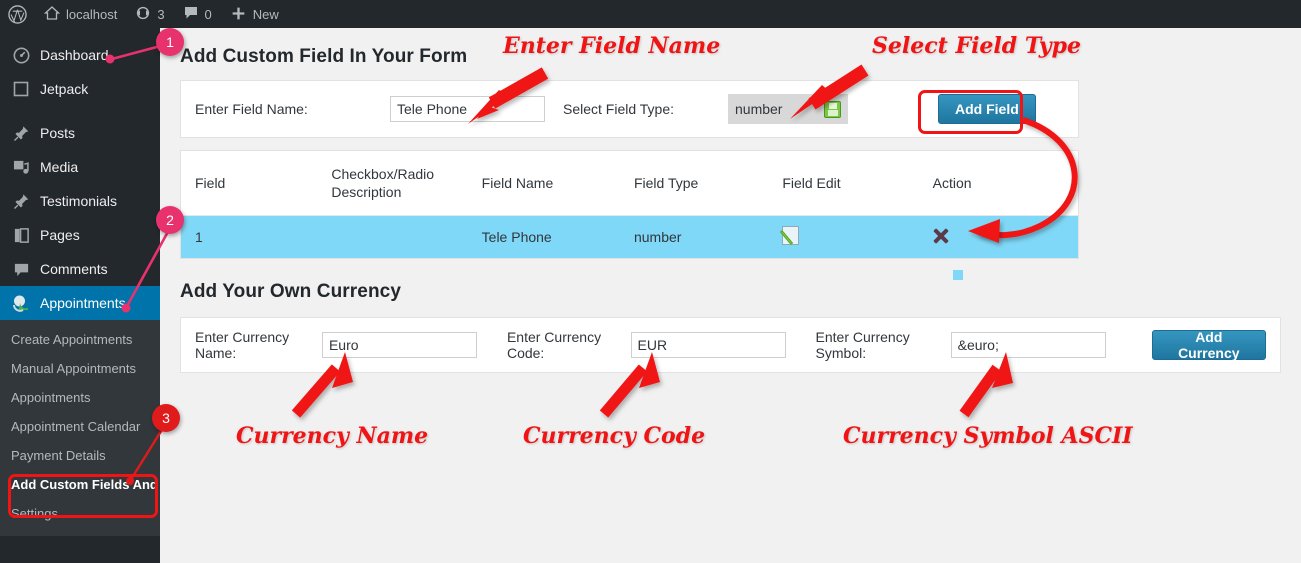 This screenshot has width=1301, height=563. I want to click on comments-count: 0, so click(208, 14).